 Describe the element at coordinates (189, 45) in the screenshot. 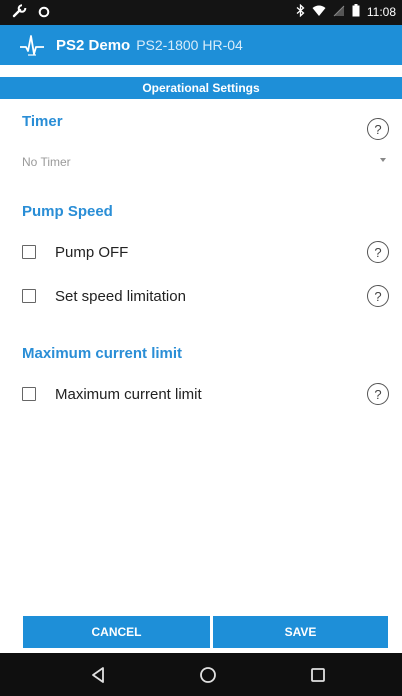

I see `device-name: PS2-1800 HR-04` at that location.